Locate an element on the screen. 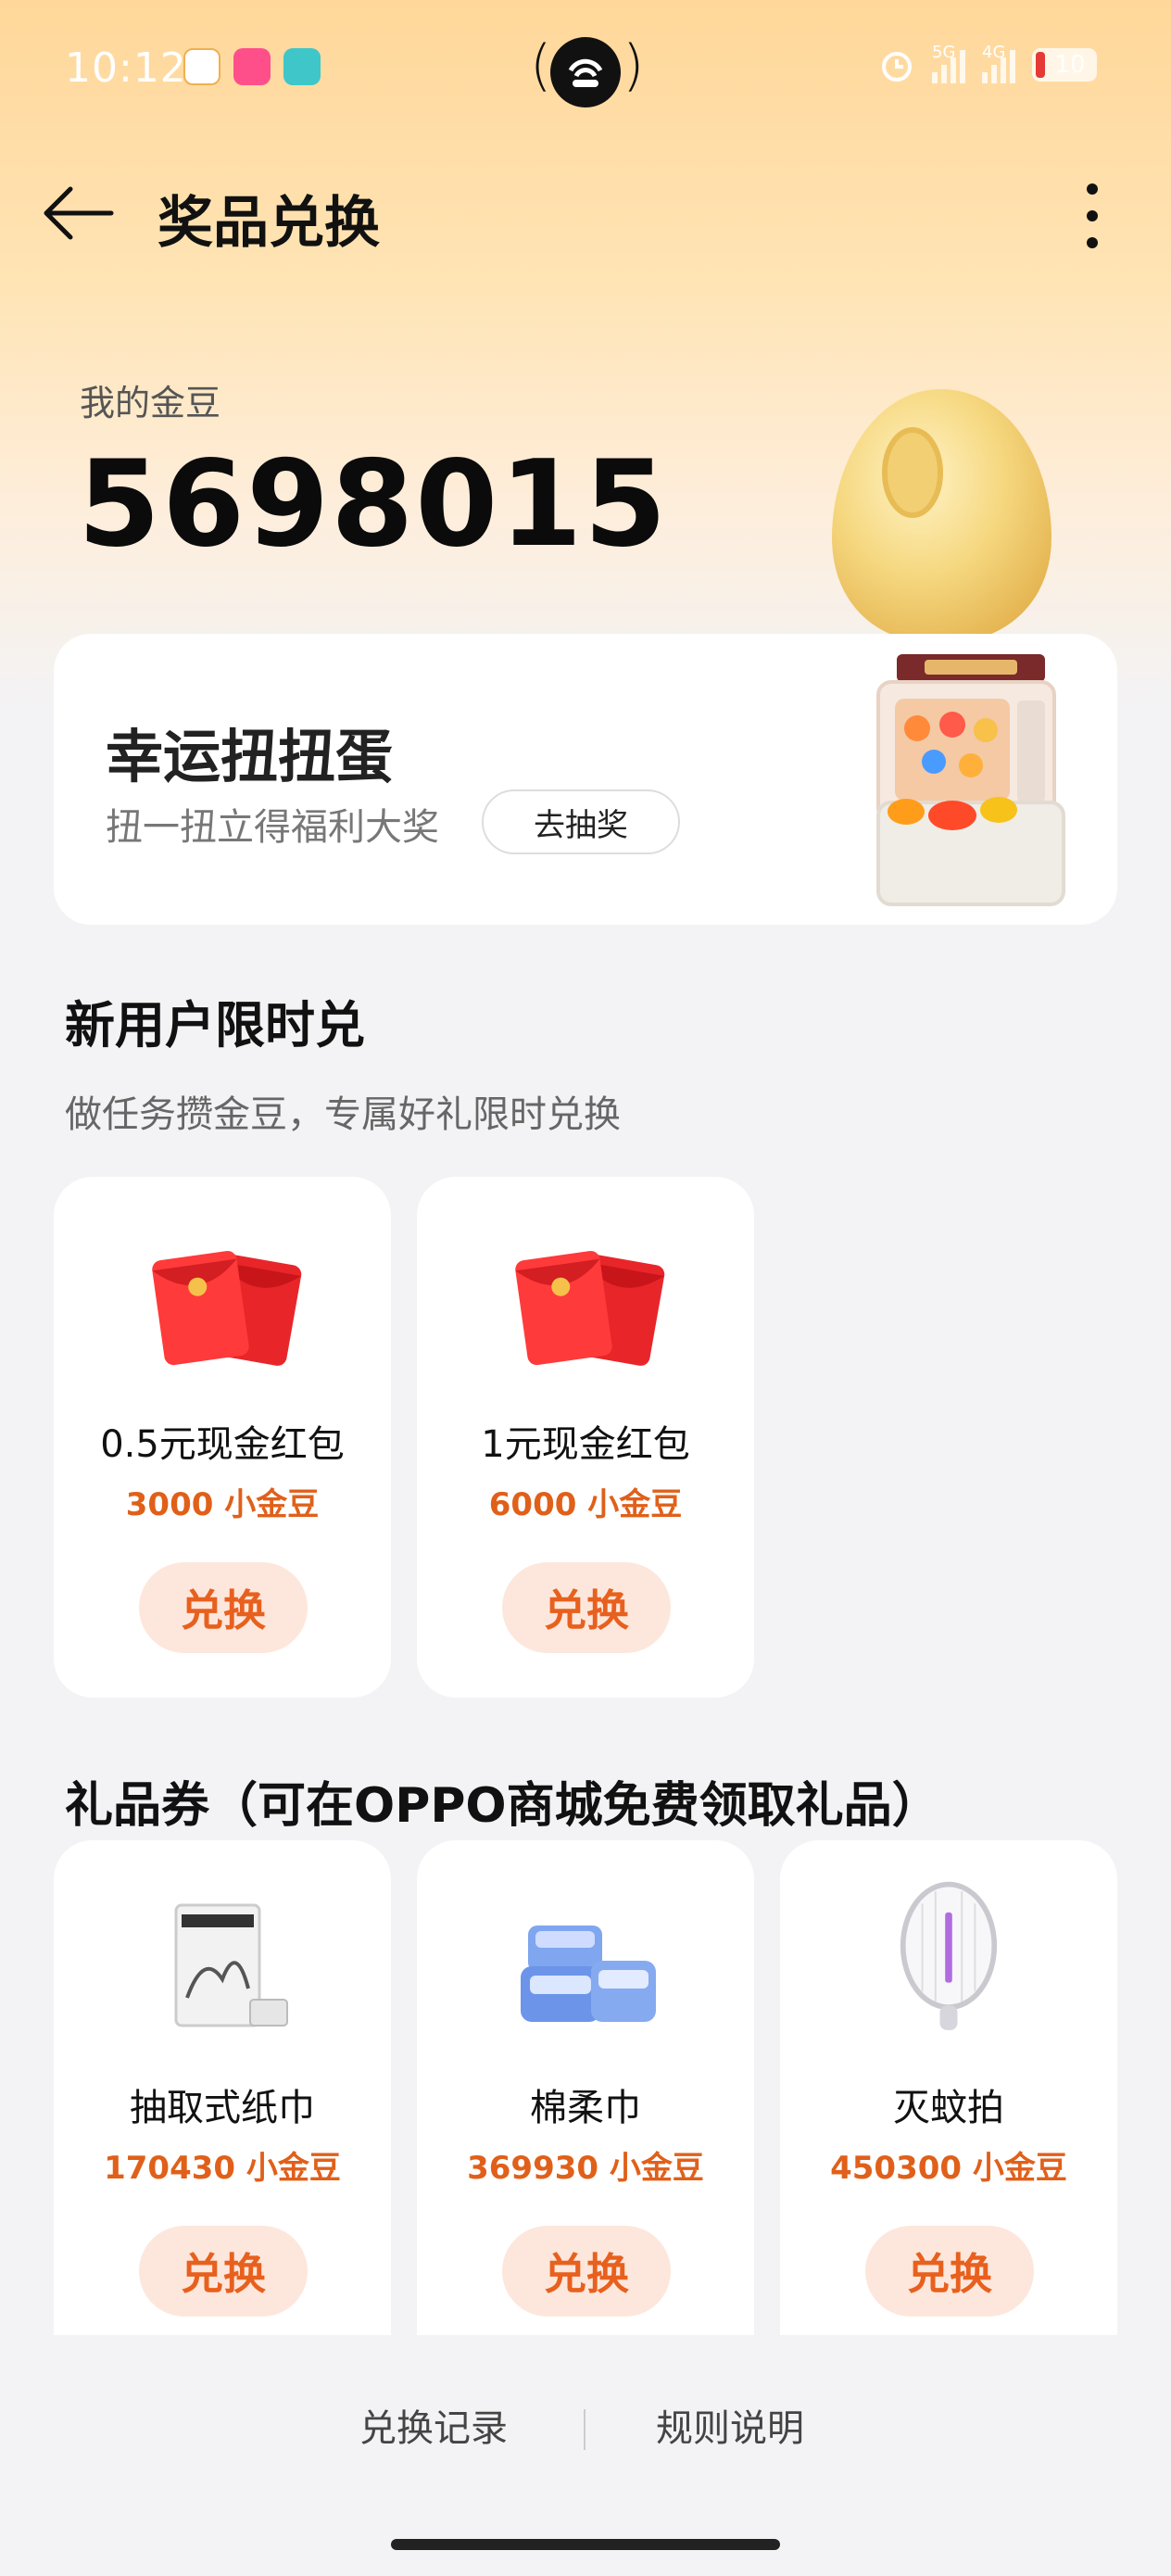 The width and height of the screenshot is (1171, 2576). prize-name: 棉柔巾 is located at coordinates (585, 2108).